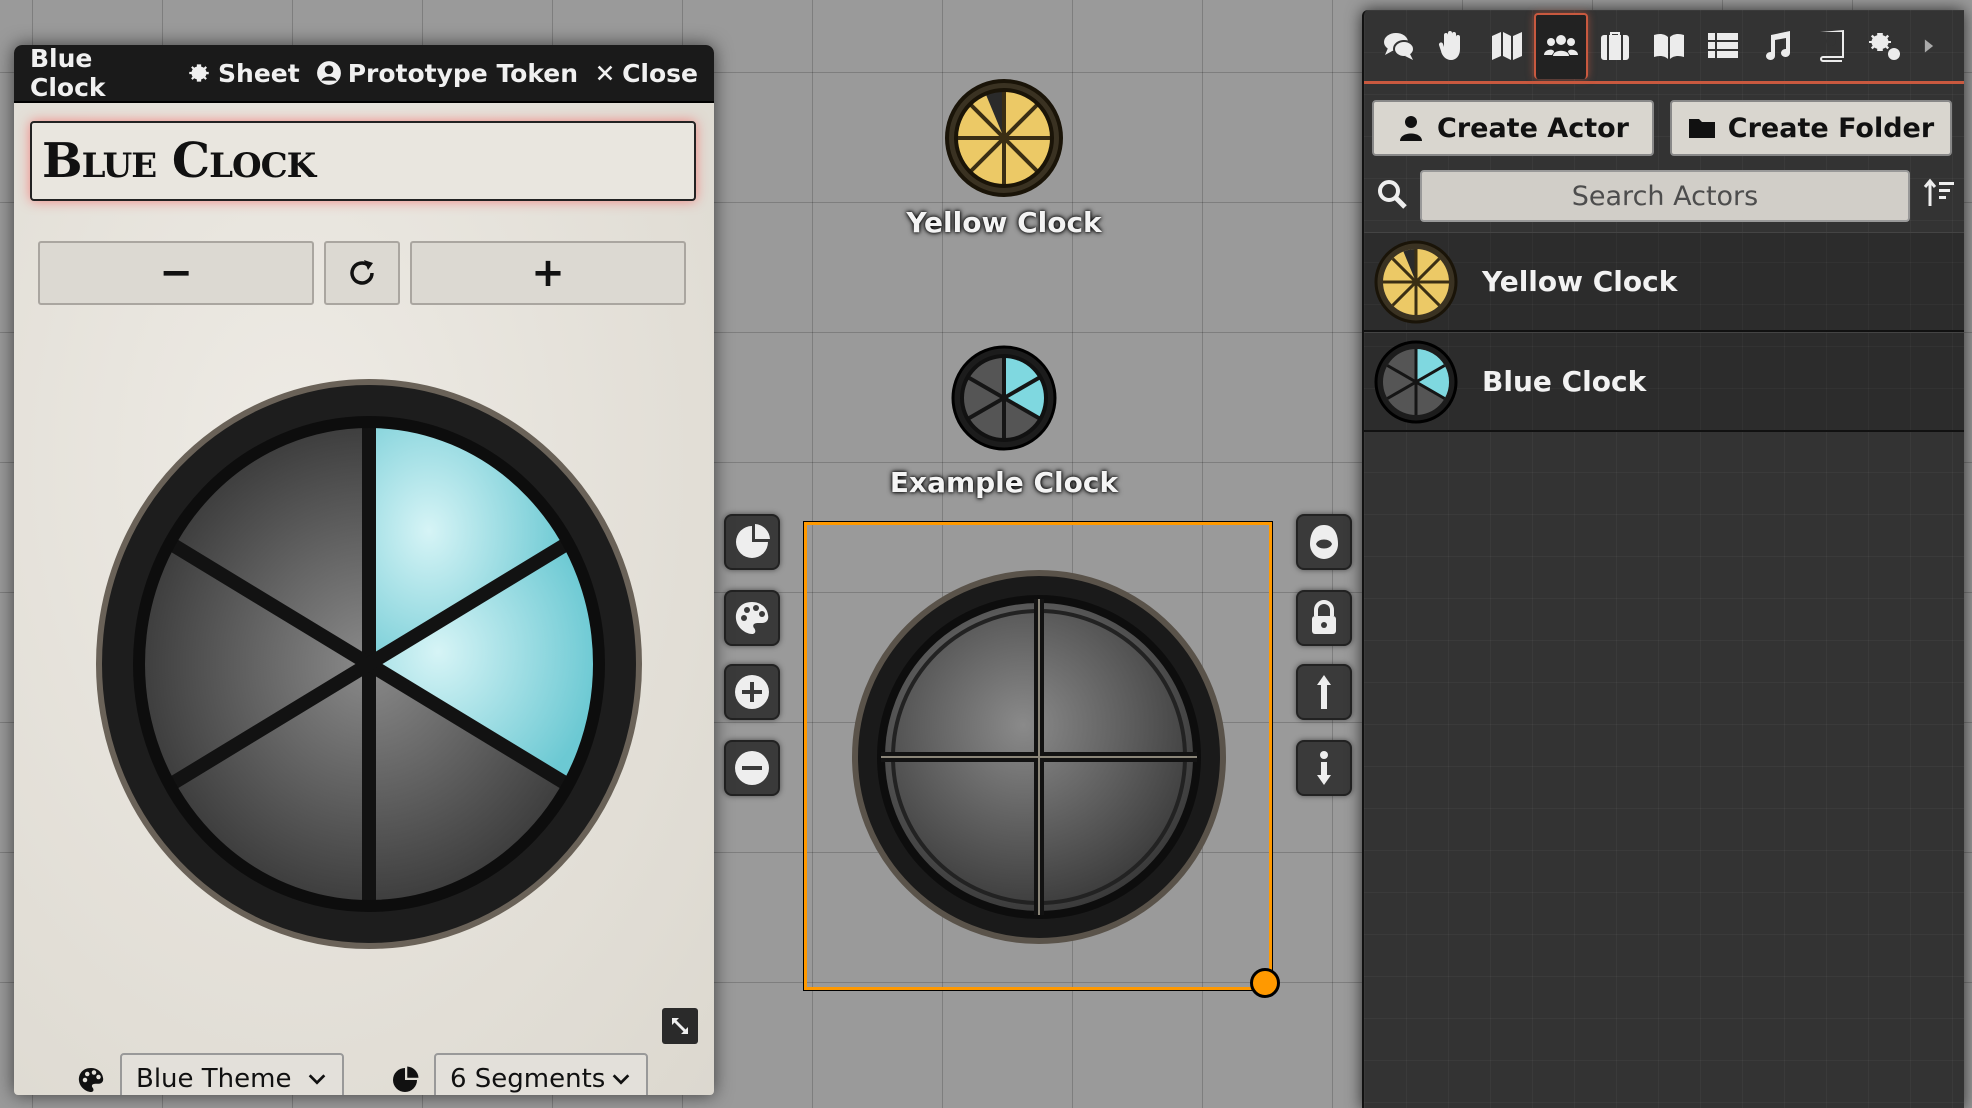  What do you see at coordinates (328, 73) in the screenshot?
I see `user-circle-icon` at bounding box center [328, 73].